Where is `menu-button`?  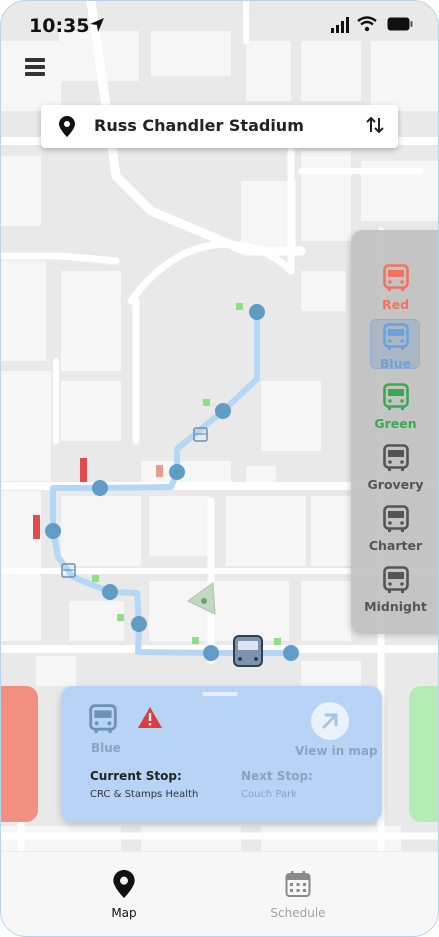 menu-button is located at coordinates (35, 69).